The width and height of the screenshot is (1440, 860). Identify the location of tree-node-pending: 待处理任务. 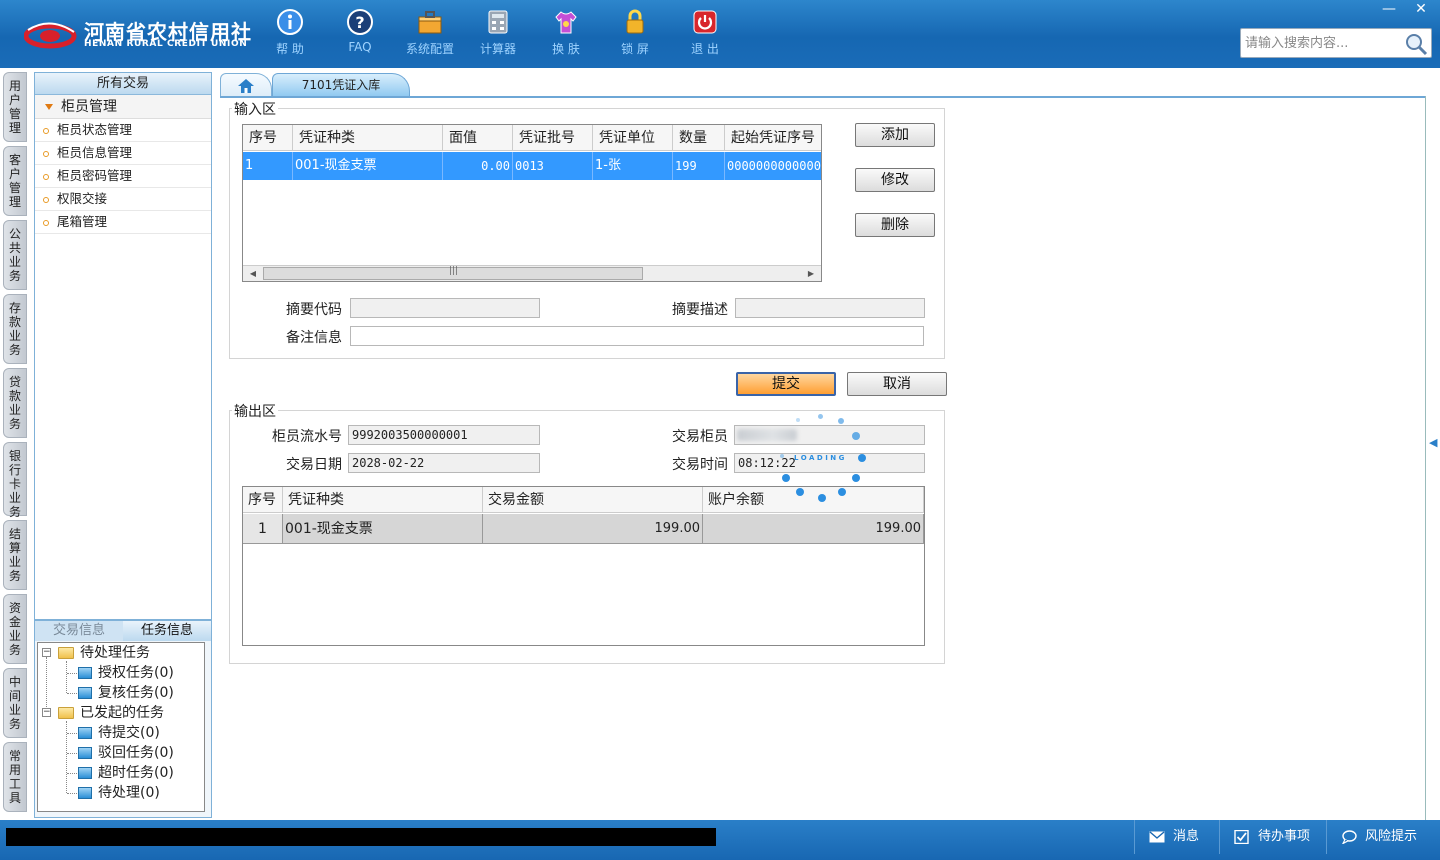
(115, 653).